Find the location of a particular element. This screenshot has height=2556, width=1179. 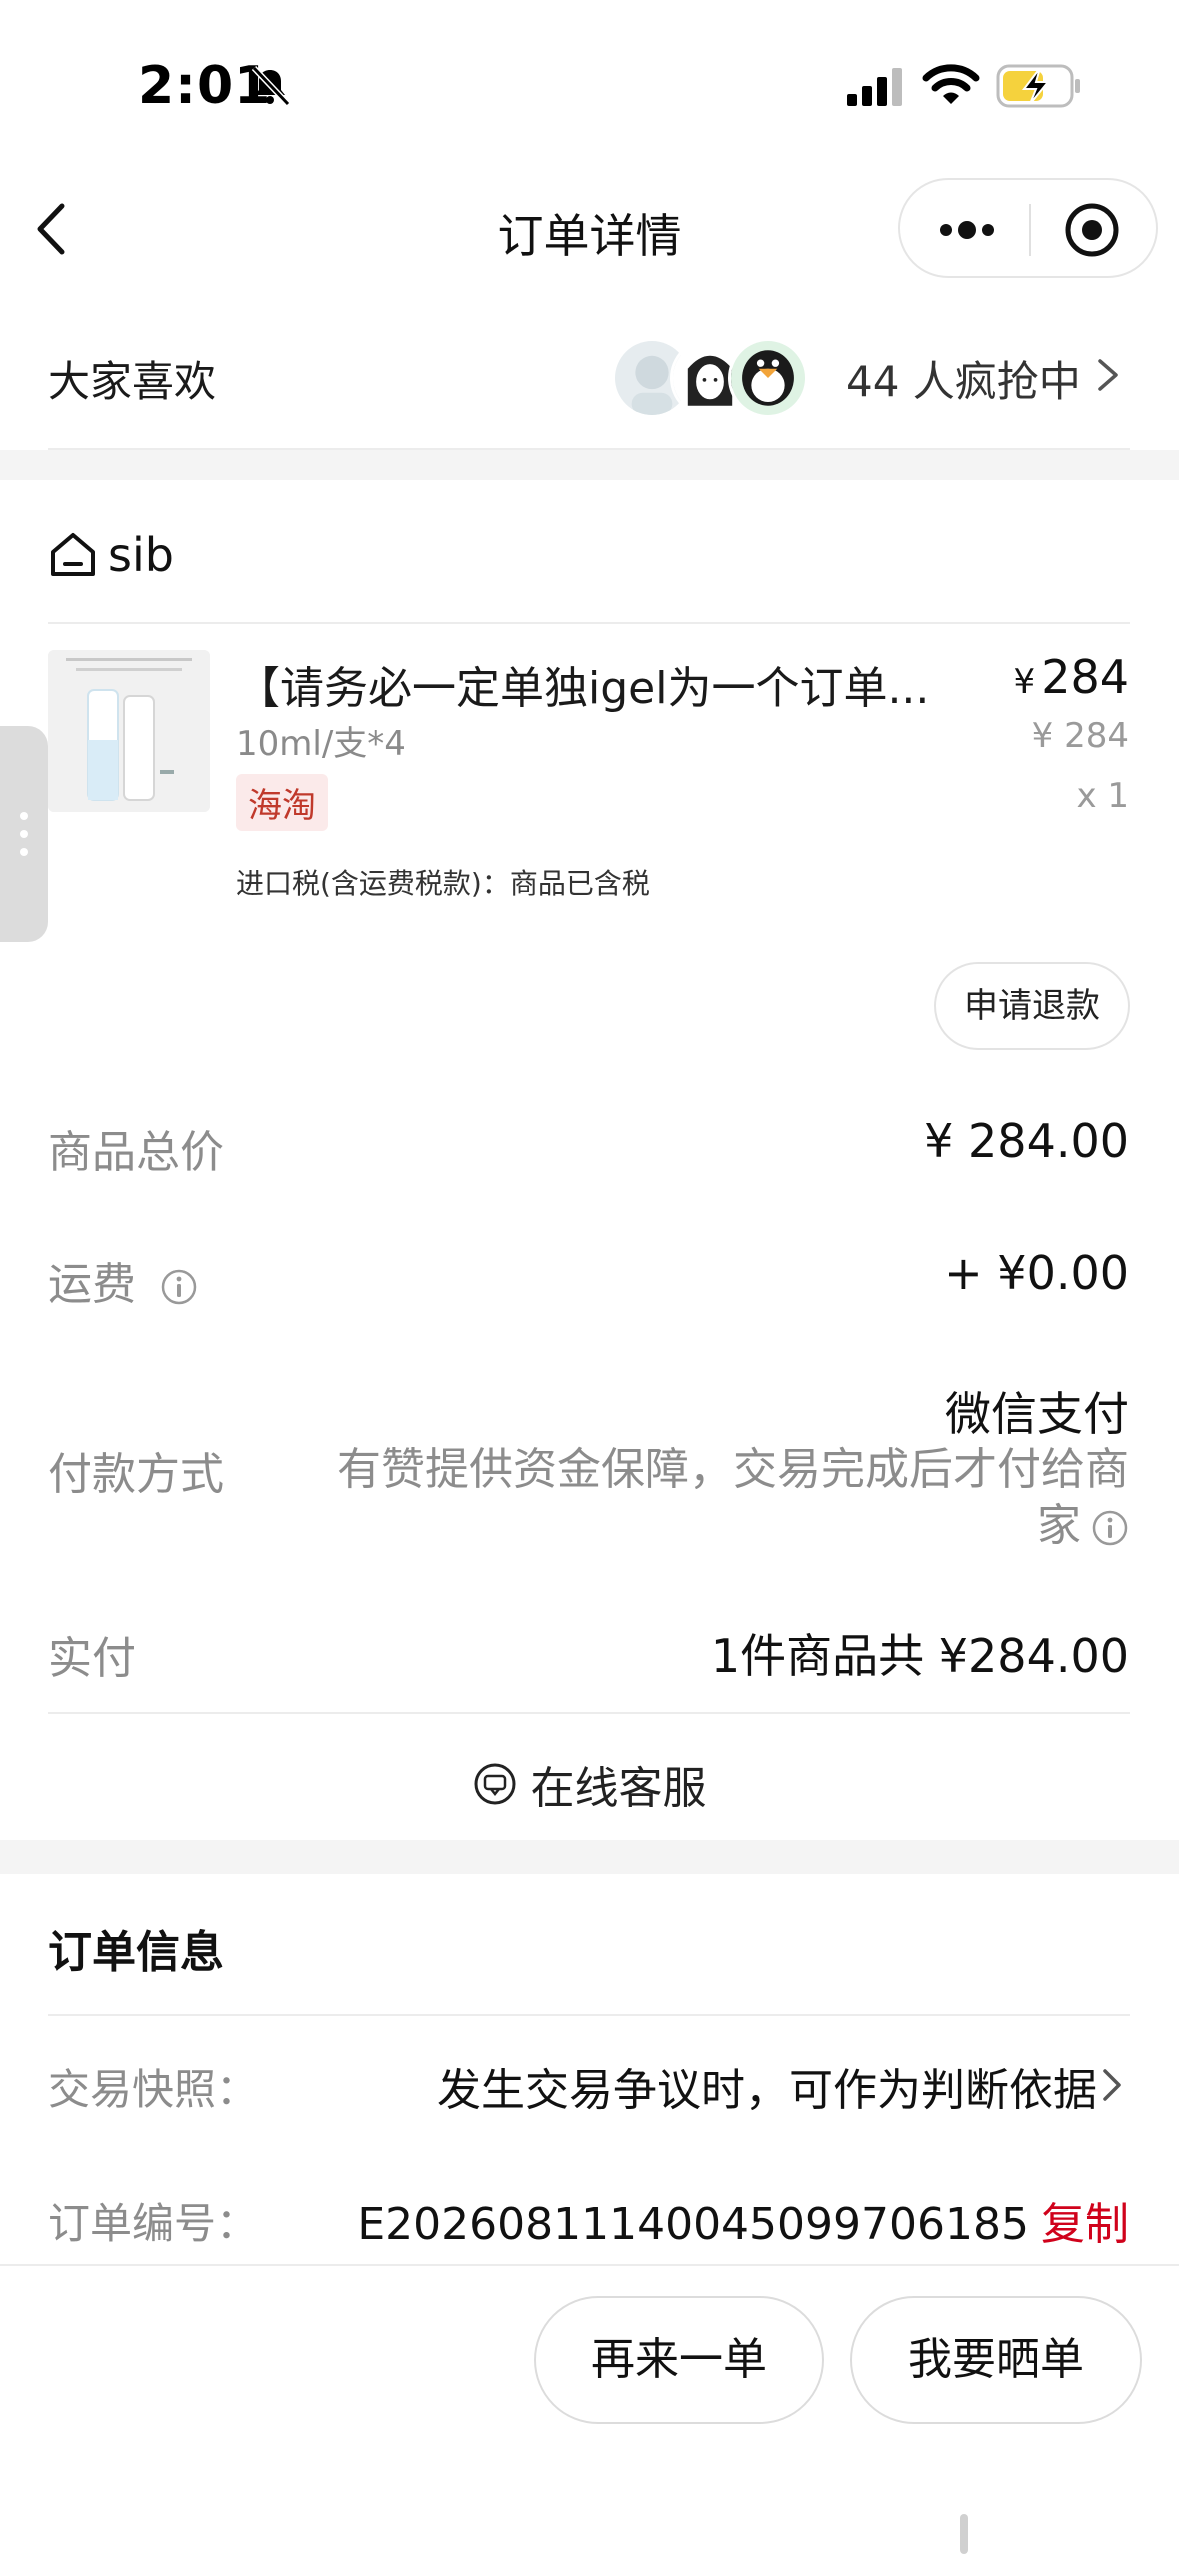

status-bar: 2:01 is located at coordinates (589, 85).